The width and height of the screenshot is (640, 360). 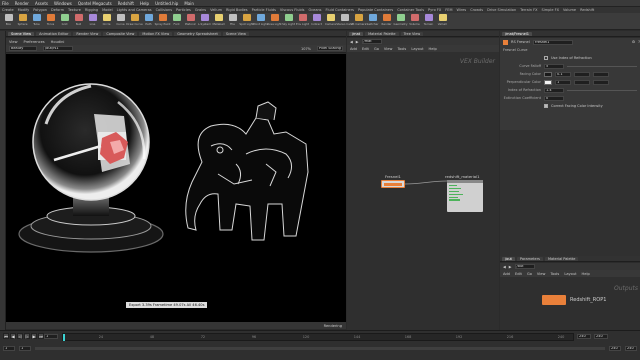 What do you see at coordinates (365, 49) in the screenshot?
I see `network-menu-item-1: Edit` at bounding box center [365, 49].